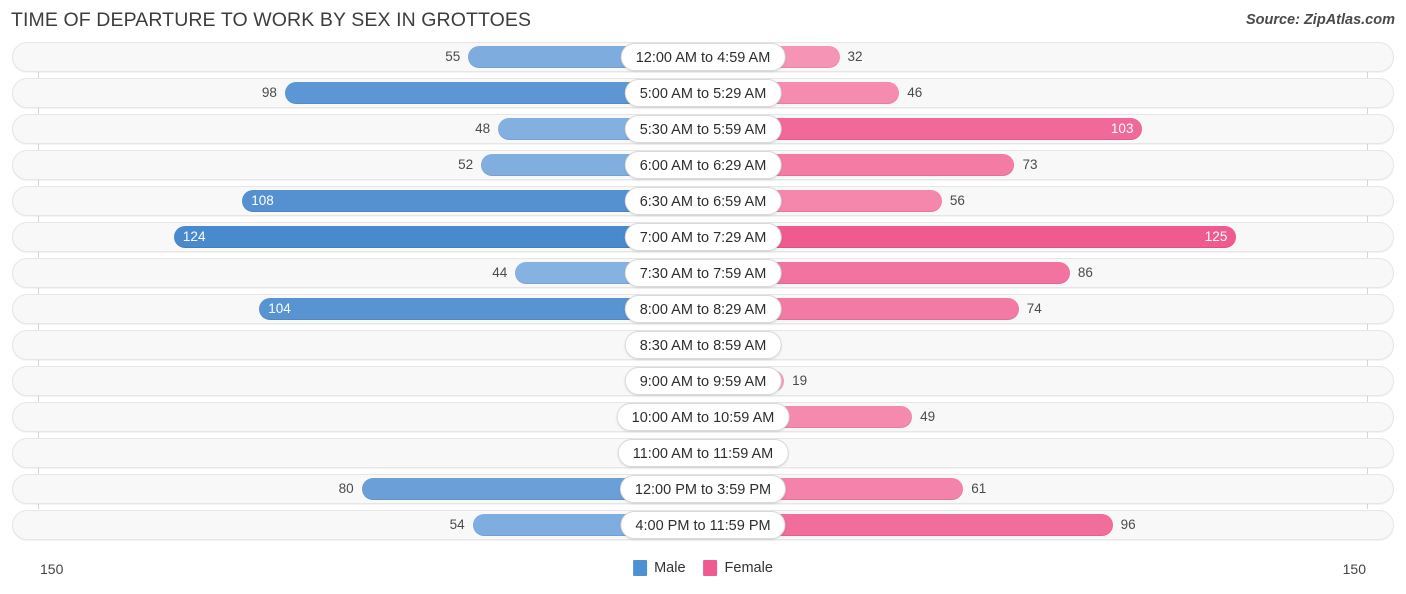  What do you see at coordinates (855, 56) in the screenshot?
I see `bar-value-female: 32` at bounding box center [855, 56].